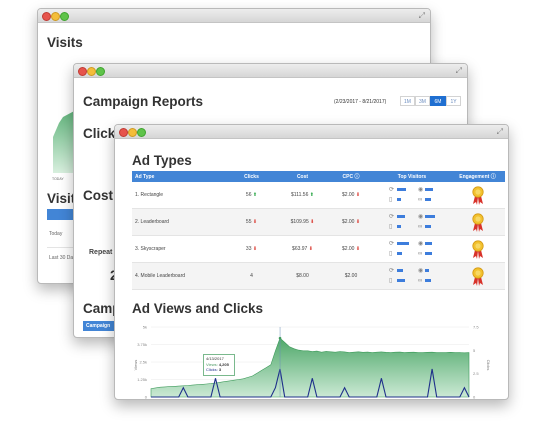 The image size is (544, 421). I want to click on cell-value: 3. Skyscraper, so click(150, 249).